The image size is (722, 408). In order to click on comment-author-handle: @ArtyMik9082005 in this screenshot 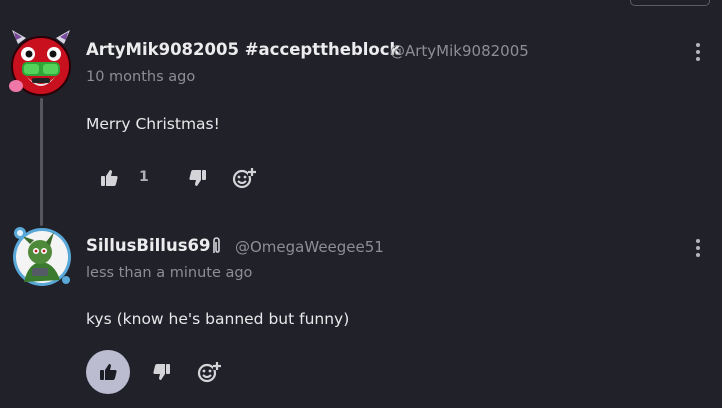, I will do `click(459, 51)`.